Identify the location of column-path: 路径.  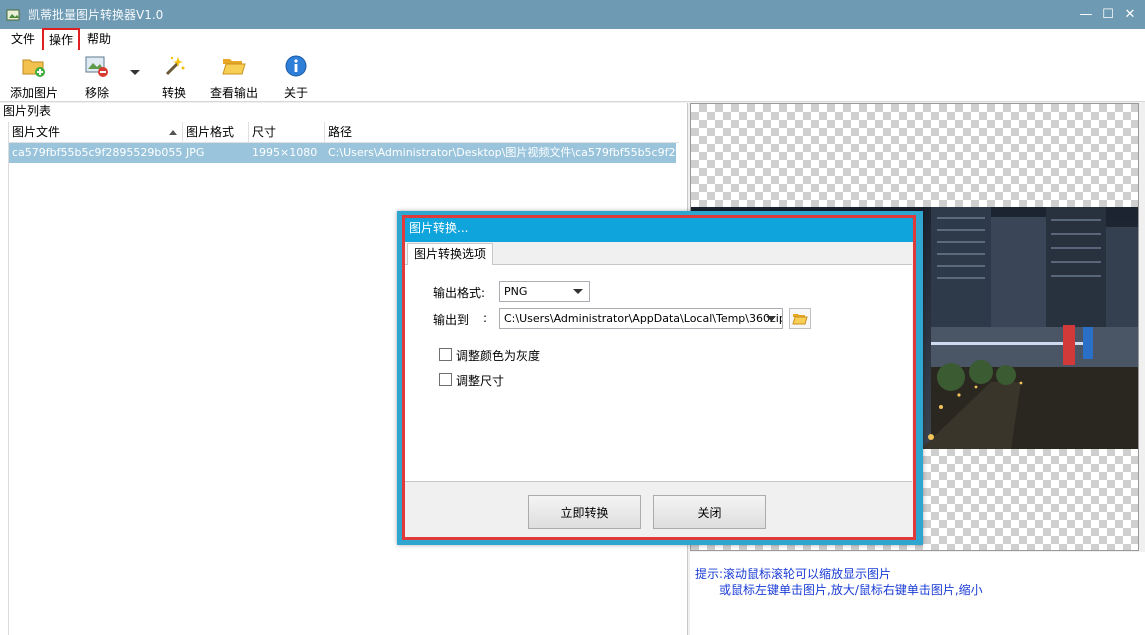
(502, 132).